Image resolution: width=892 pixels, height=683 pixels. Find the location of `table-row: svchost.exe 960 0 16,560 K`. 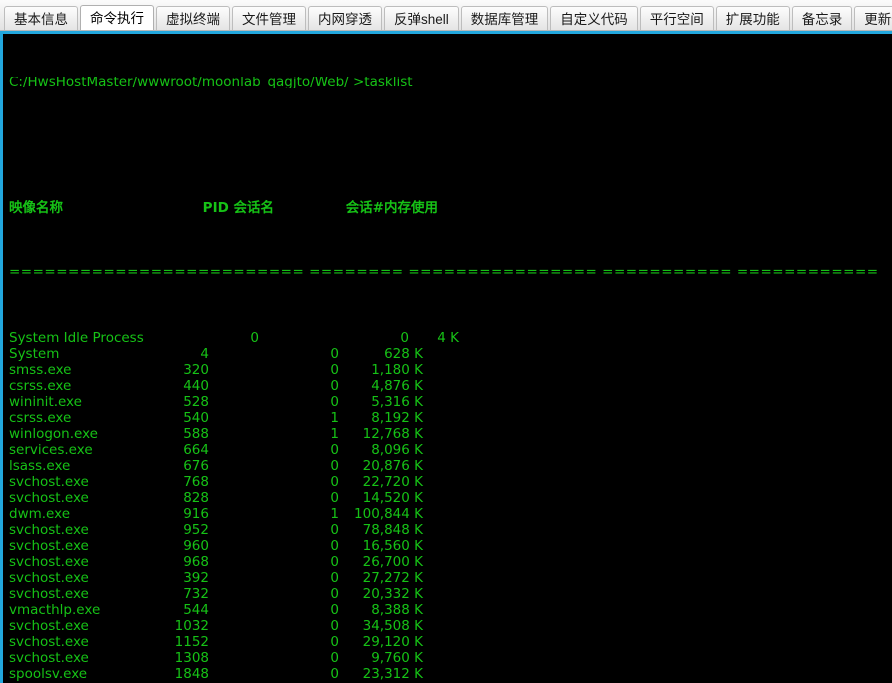

table-row: svchost.exe 960 0 16,560 K is located at coordinates (450, 546).